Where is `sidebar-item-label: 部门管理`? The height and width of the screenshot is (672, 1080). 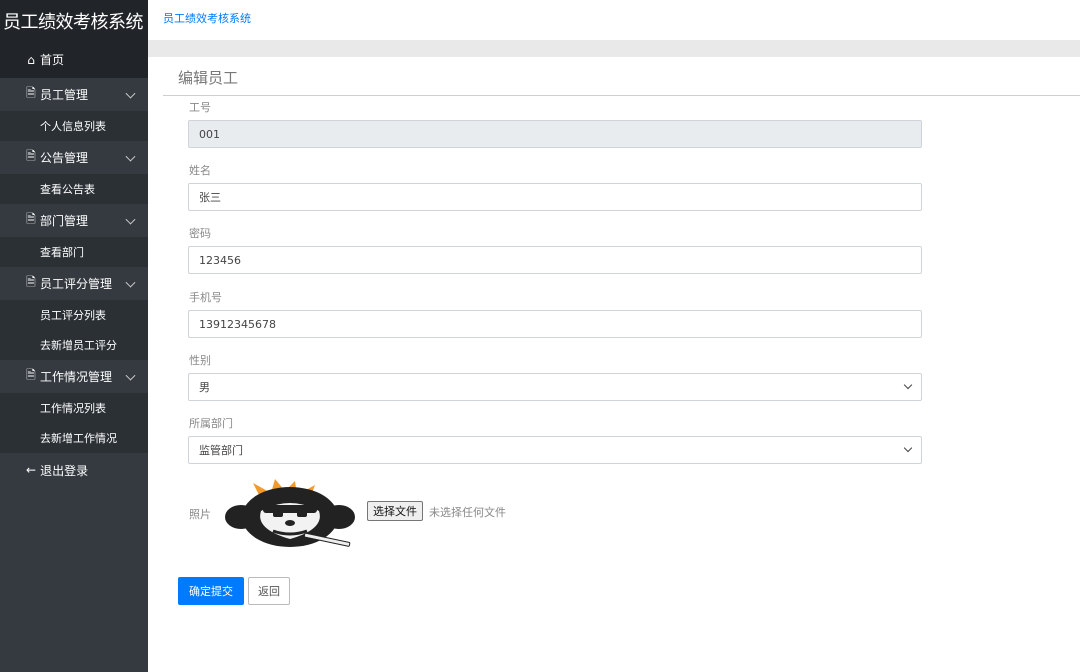 sidebar-item-label: 部门管理 is located at coordinates (64, 221).